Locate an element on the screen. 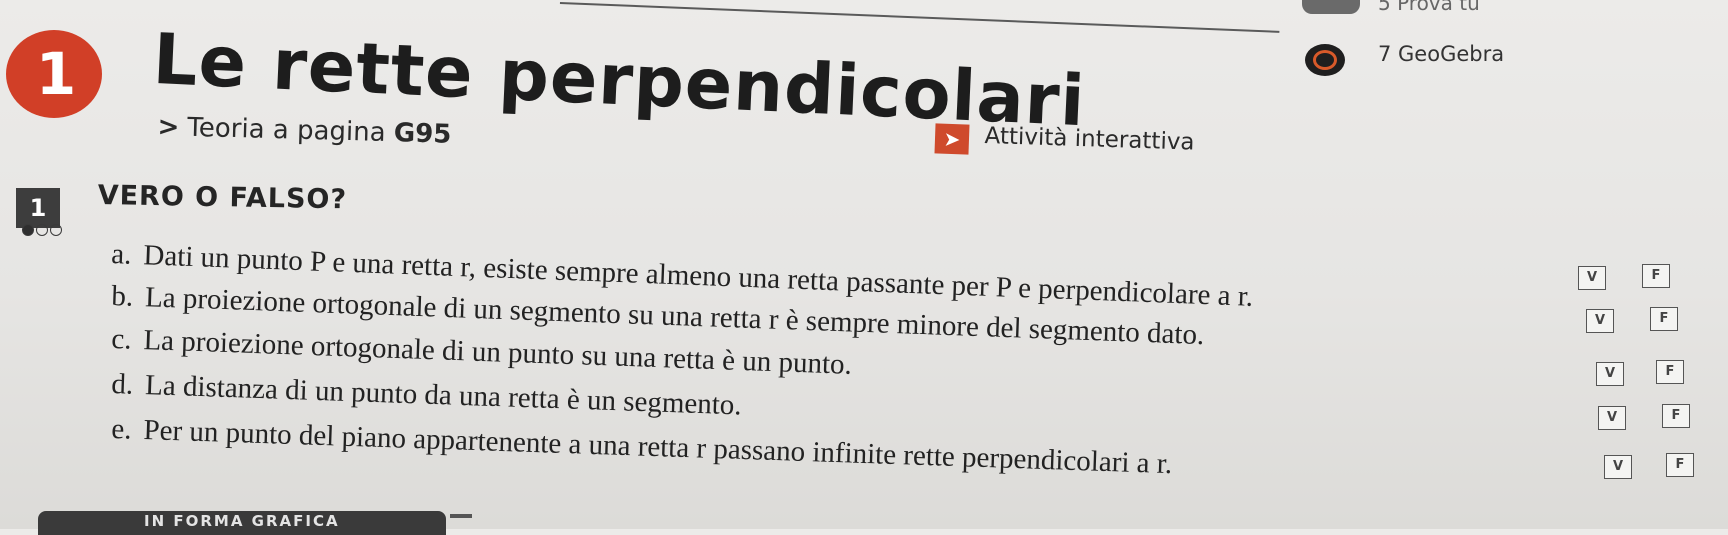 This screenshot has height=535, width=1728. statement-letter: e. is located at coordinates (121, 429).